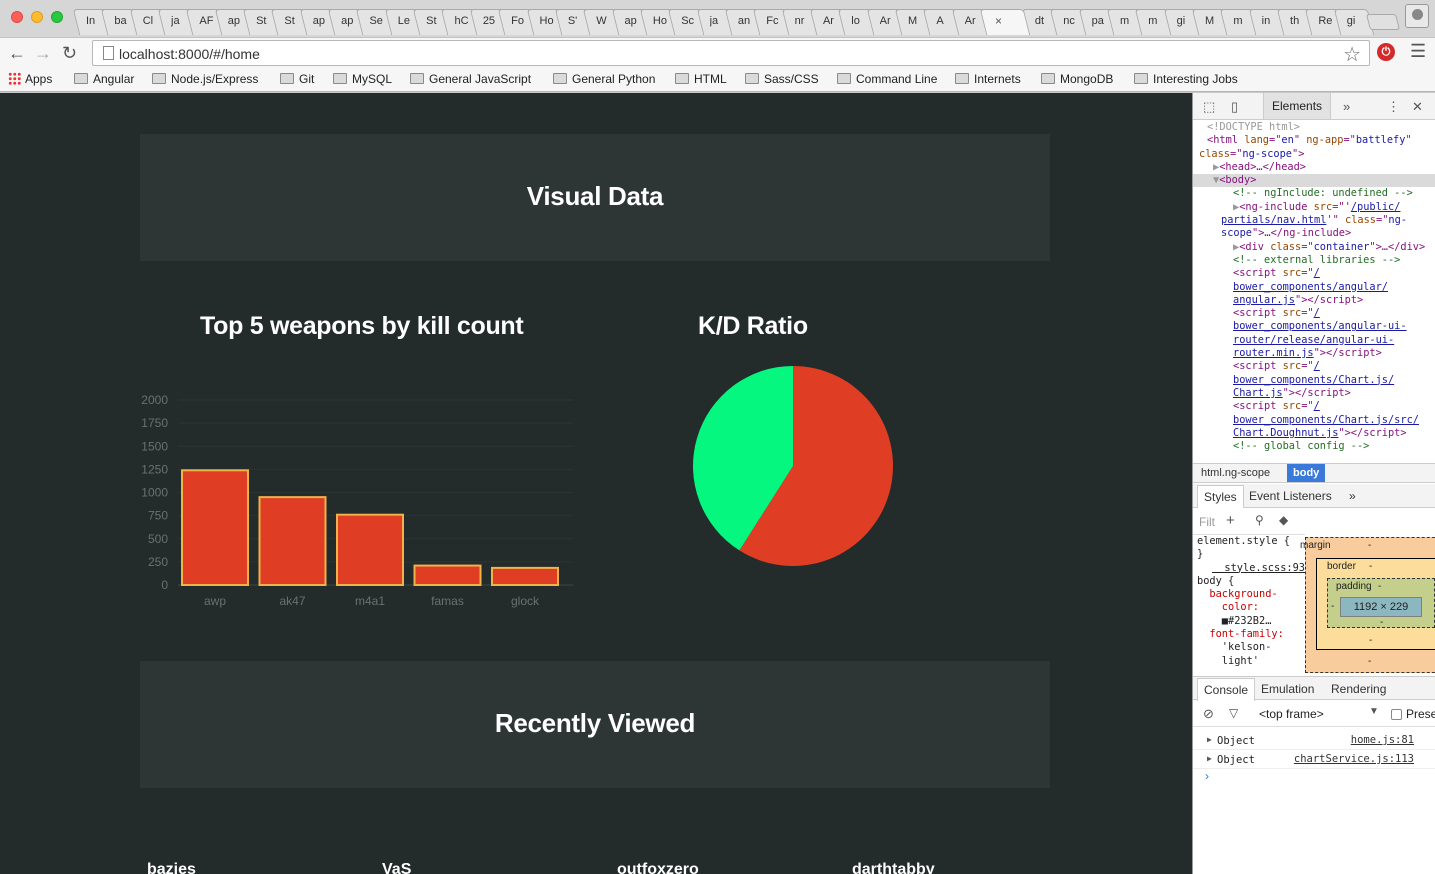 This screenshot has height=874, width=1435. I want to click on bookmark-folder: Command Line, so click(887, 79).